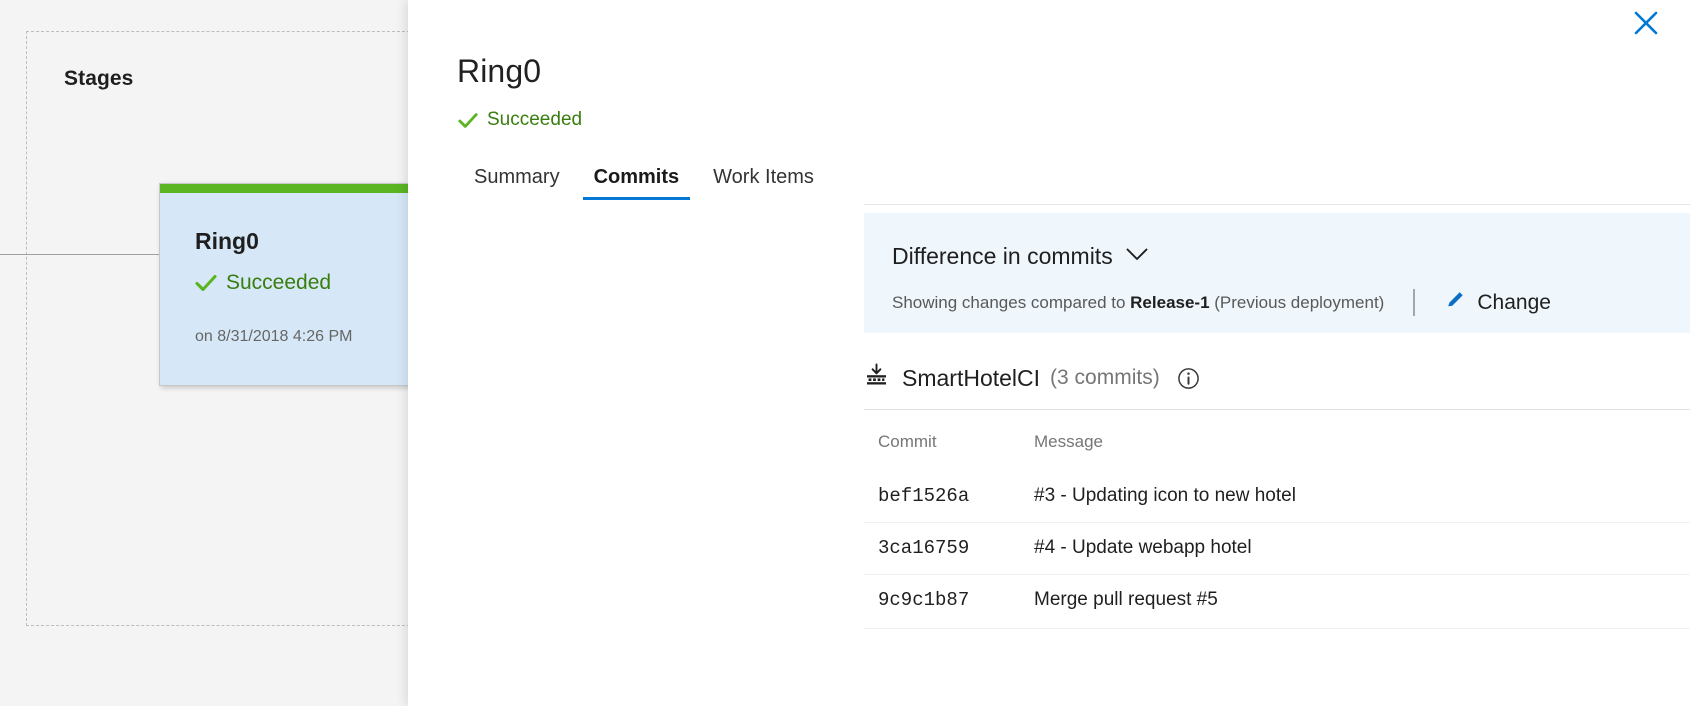 Image resolution: width=1690 pixels, height=706 pixels. What do you see at coordinates (290, 188) in the screenshot?
I see `stage-card-status-bar` at bounding box center [290, 188].